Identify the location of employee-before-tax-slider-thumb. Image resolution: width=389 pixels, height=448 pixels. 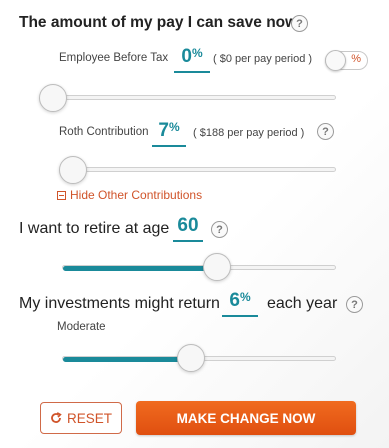
(53, 98).